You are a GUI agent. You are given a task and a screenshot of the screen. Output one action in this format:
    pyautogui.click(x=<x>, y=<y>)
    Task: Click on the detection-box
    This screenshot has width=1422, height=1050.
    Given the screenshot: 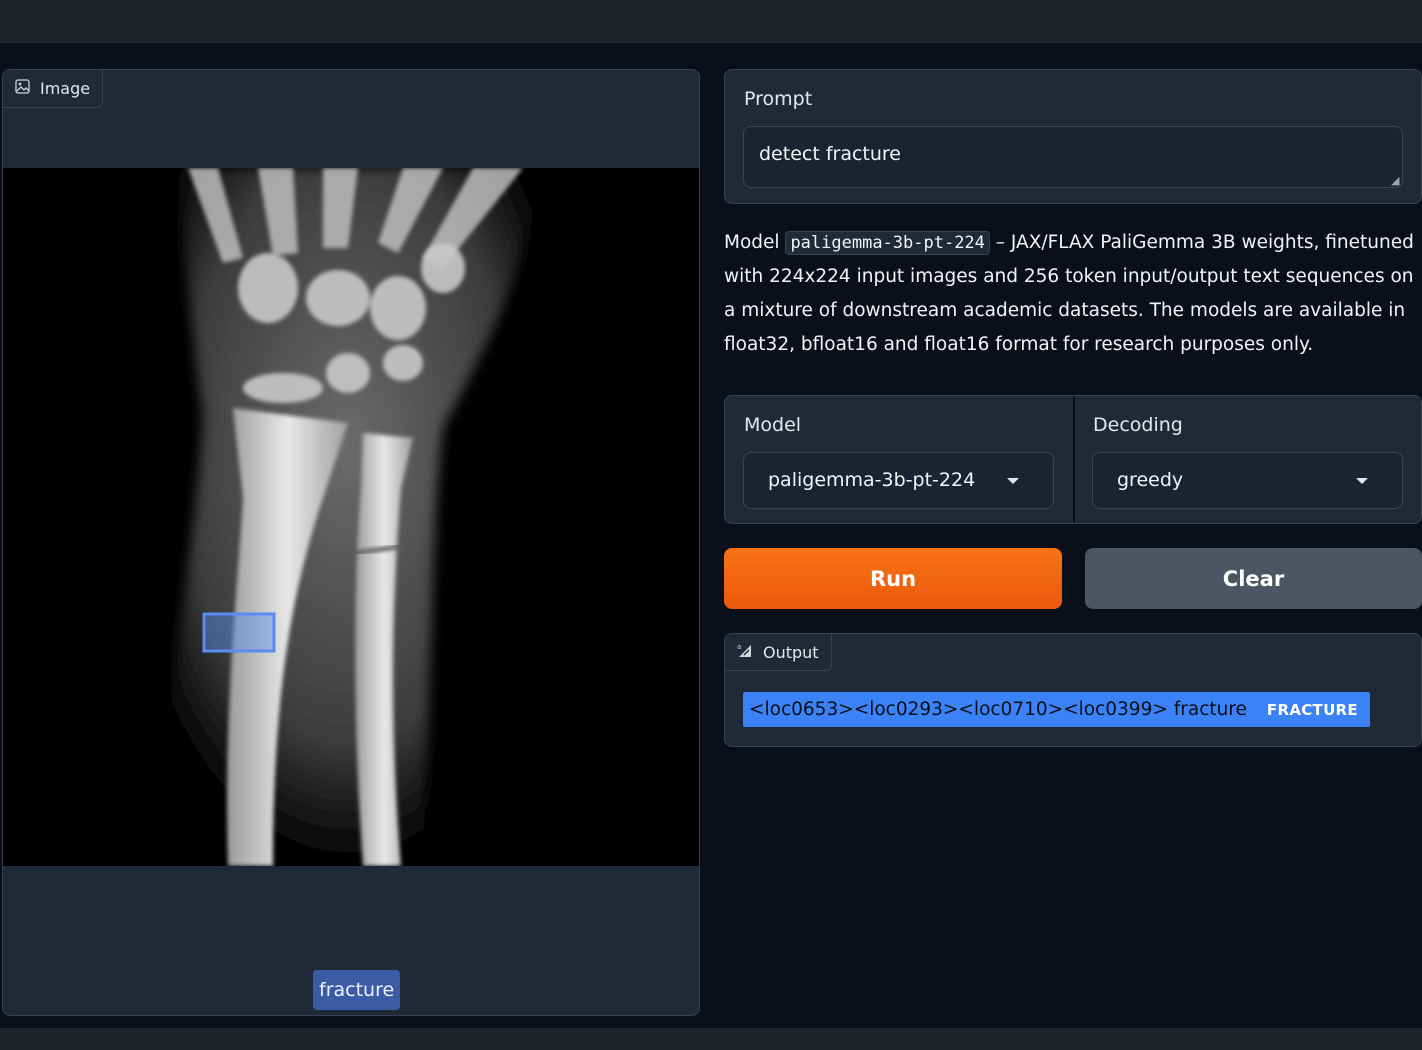 What is the action you would take?
    pyautogui.click(x=239, y=632)
    